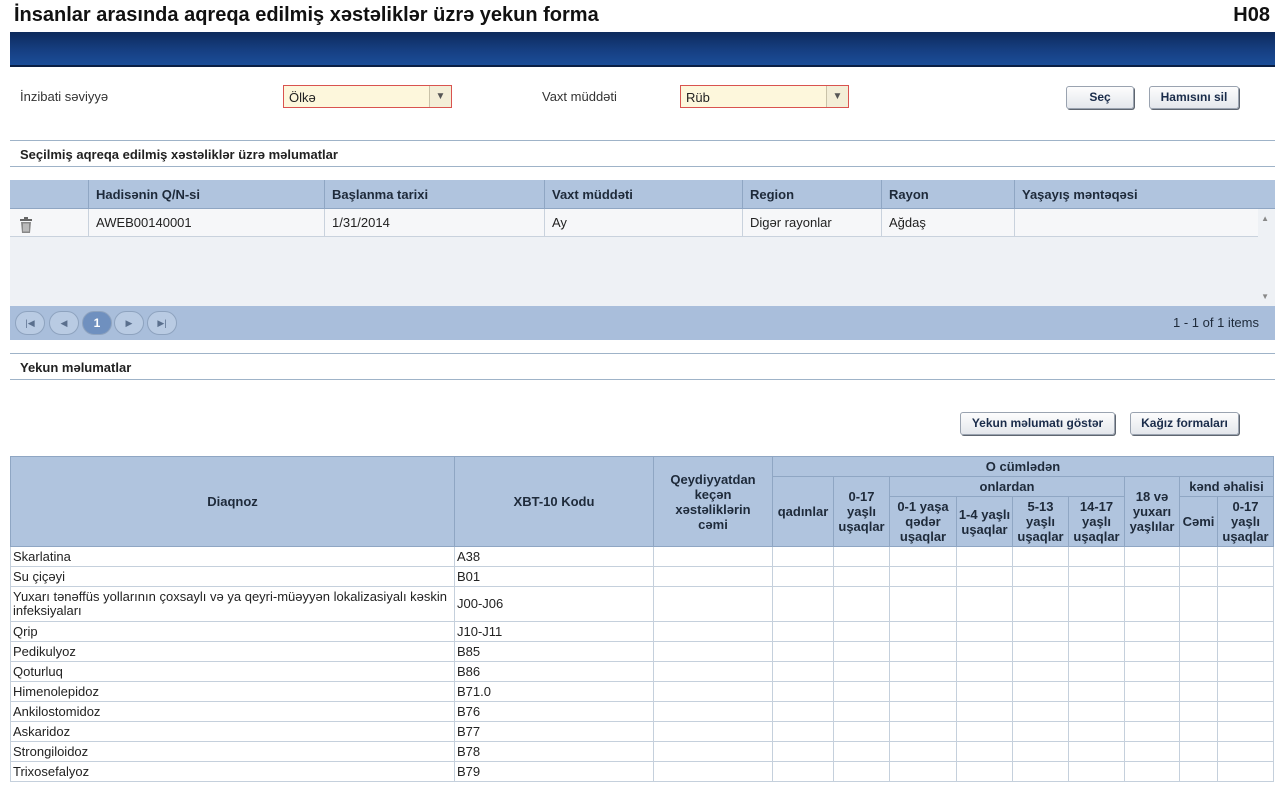 The width and height of the screenshot is (1286, 785). I want to click on cell-case-number: AWEB00140001, so click(206, 223).